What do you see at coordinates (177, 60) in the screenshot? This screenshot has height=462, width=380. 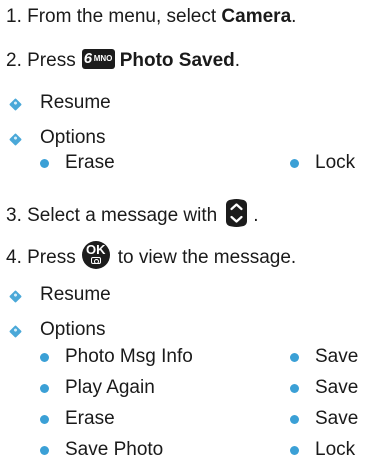 I see `photo-saved-label: Photo Saved` at bounding box center [177, 60].